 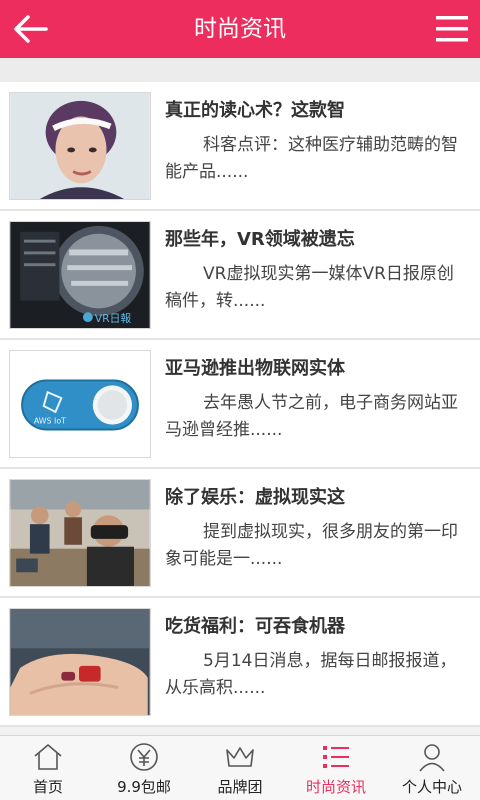 I want to click on vr-circuit-image: VR日報, so click(x=80, y=275).